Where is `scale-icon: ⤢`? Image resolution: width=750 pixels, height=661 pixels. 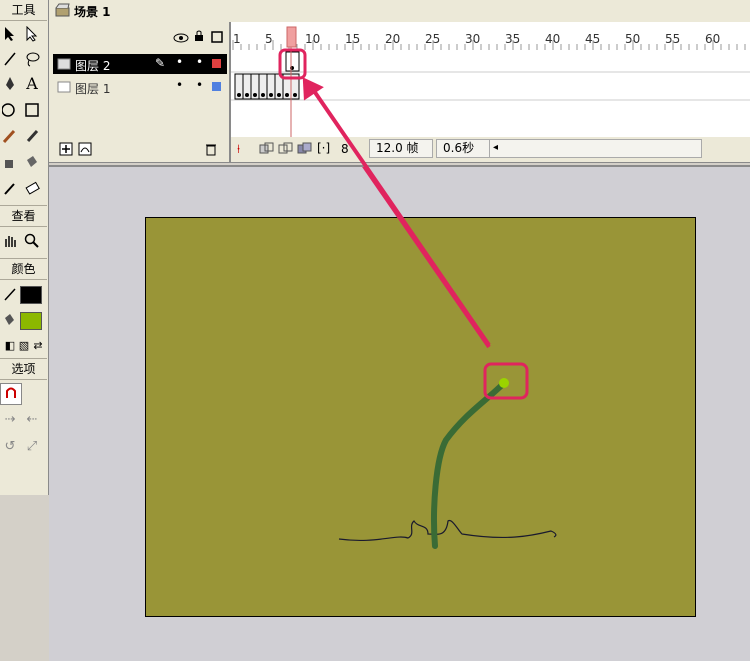 scale-icon: ⤢ is located at coordinates (32, 447).